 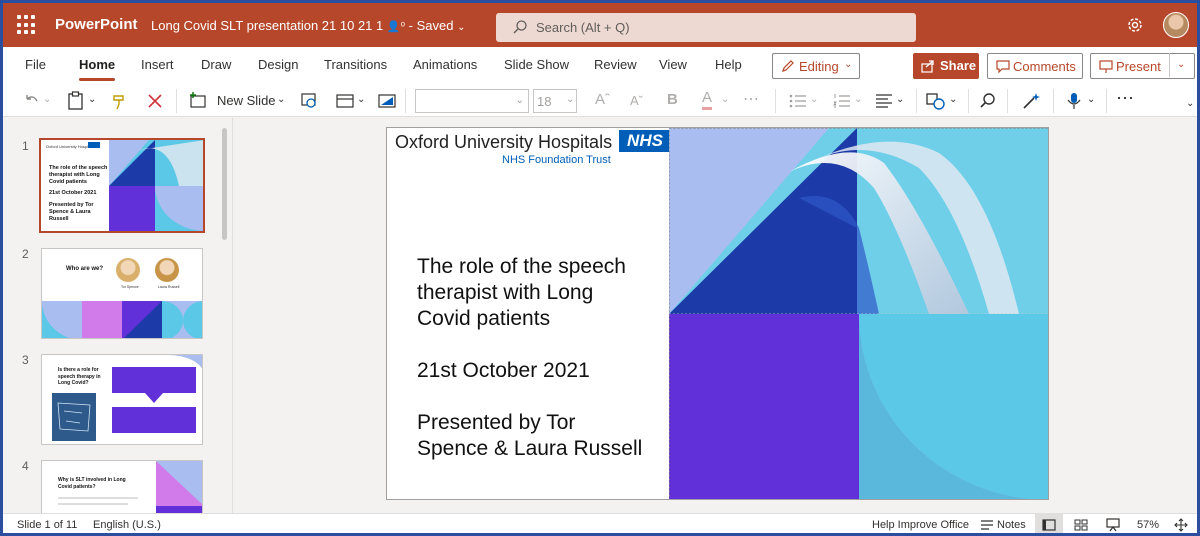 What do you see at coordinates (946, 66) in the screenshot?
I see `share-button: Share` at bounding box center [946, 66].